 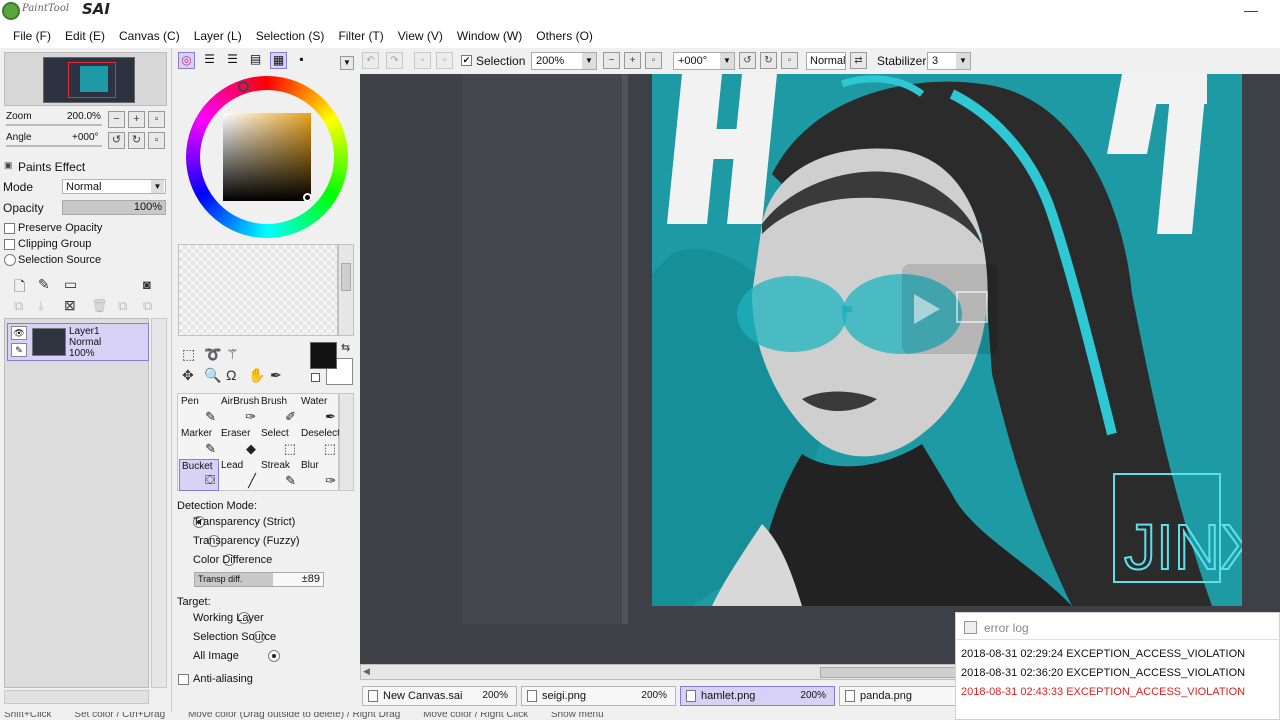 I want to click on tool-select: Select ⬚, so click(x=279, y=443).